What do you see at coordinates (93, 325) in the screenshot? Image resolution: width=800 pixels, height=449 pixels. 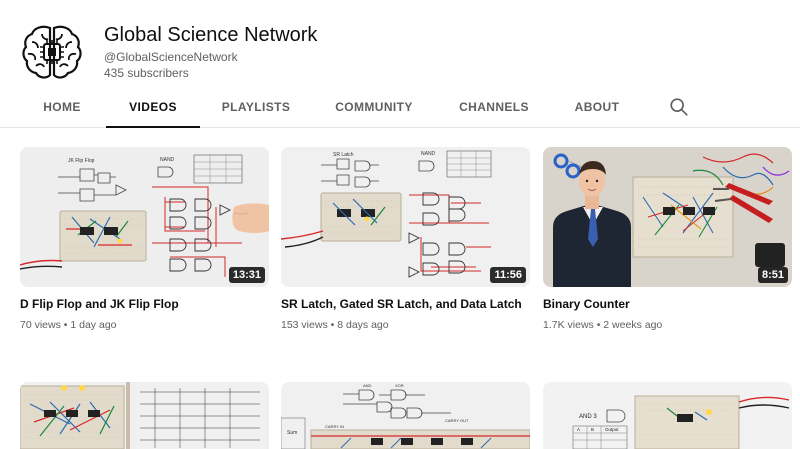 I see `upload-age: 1 day ago` at bounding box center [93, 325].